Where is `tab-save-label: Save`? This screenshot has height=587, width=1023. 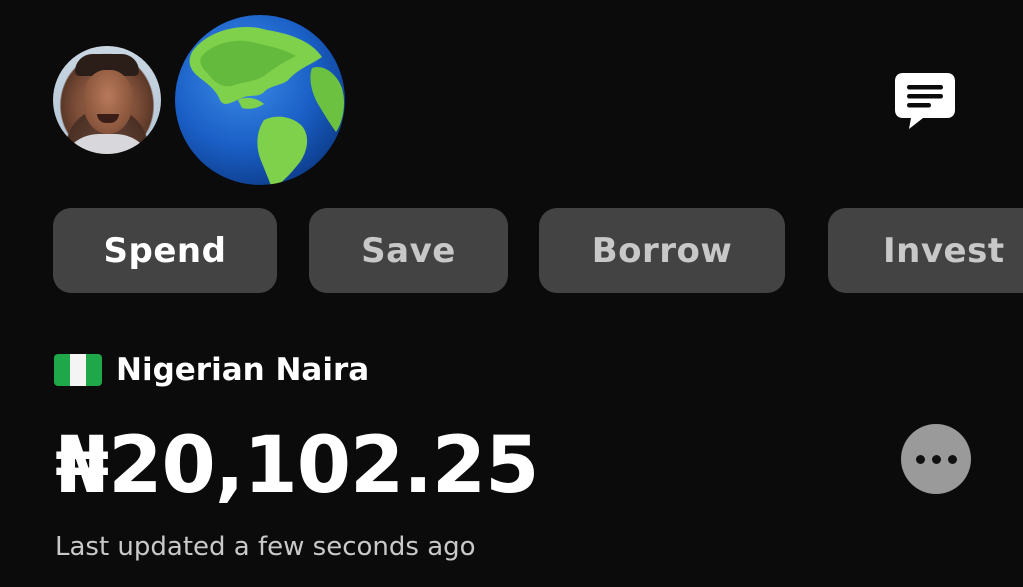 tab-save-label: Save is located at coordinates (408, 250).